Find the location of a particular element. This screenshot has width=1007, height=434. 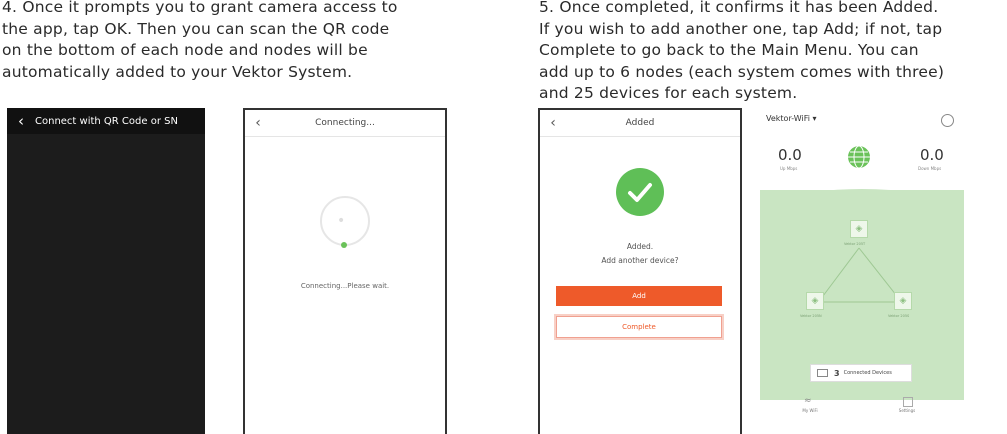

step-5-line: and 25 devices for each system. is located at coordinates (668, 93).